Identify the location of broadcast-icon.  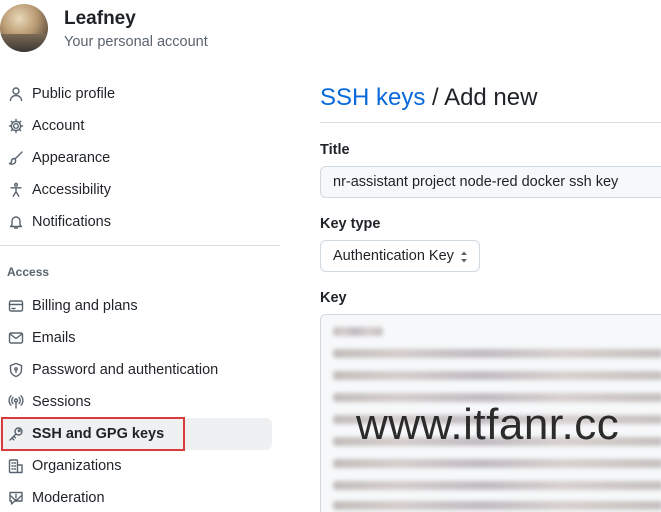
(16, 402).